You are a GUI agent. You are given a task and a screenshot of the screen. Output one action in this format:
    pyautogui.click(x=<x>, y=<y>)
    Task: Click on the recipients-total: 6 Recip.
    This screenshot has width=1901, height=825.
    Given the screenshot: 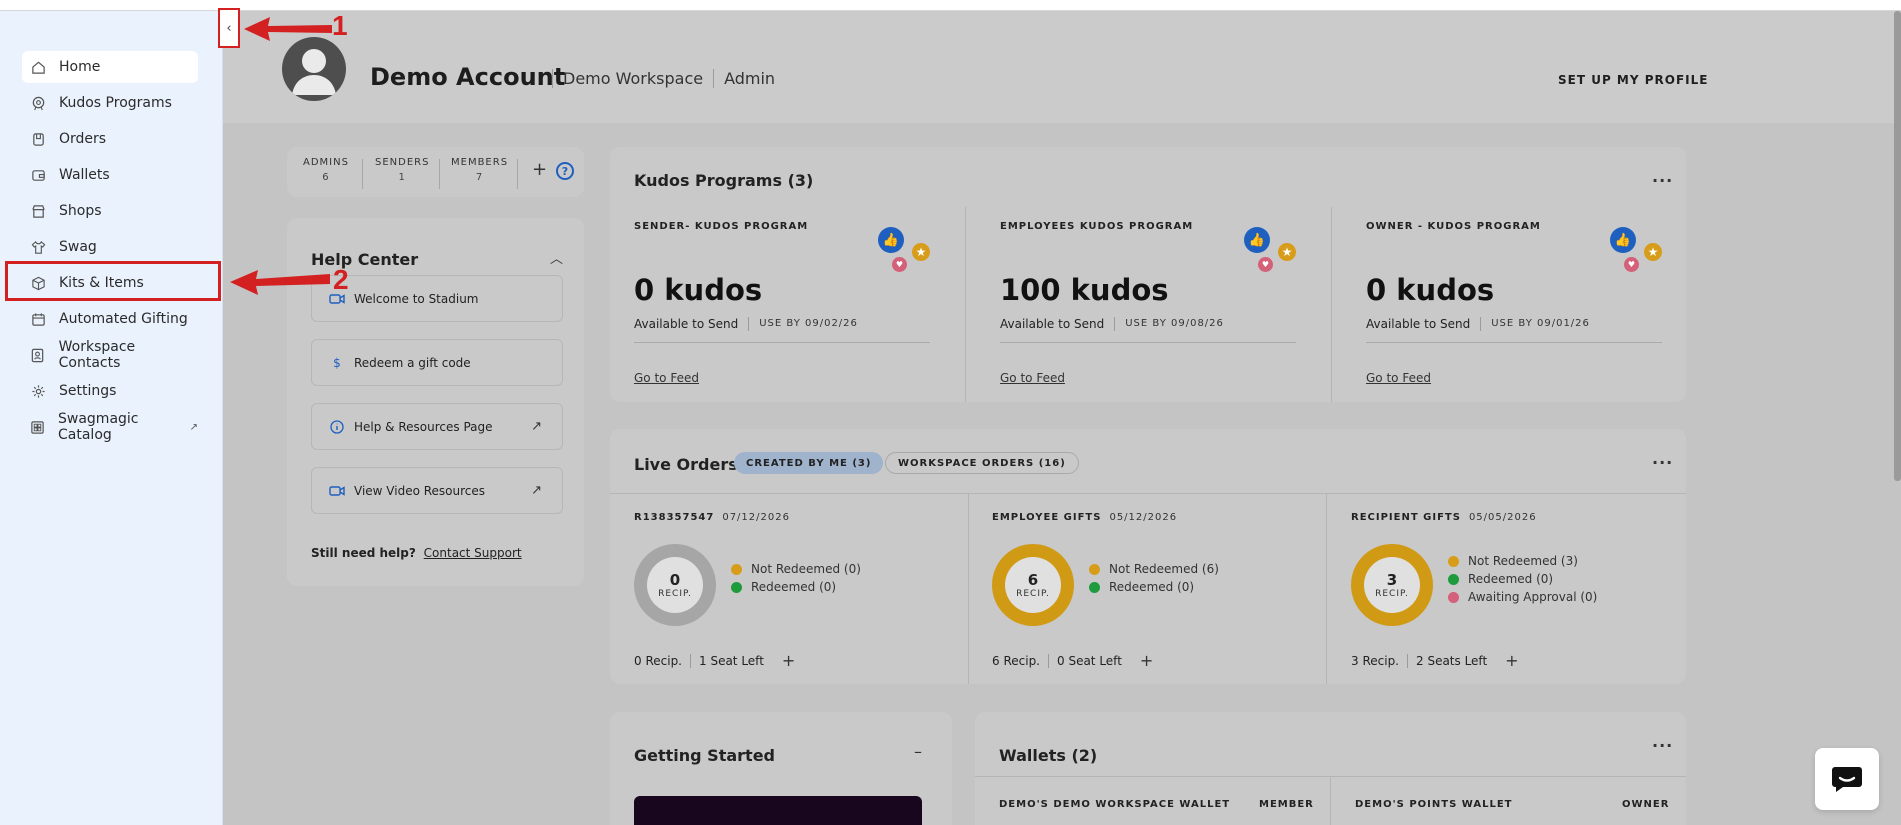 What is the action you would take?
    pyautogui.click(x=1016, y=660)
    